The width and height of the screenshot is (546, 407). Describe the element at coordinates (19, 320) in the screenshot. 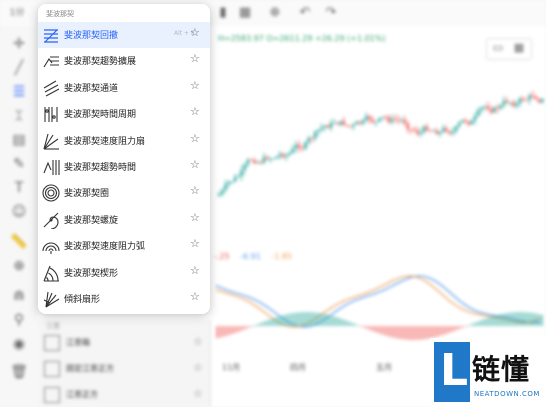

I see `lock-icon: ⚲` at that location.